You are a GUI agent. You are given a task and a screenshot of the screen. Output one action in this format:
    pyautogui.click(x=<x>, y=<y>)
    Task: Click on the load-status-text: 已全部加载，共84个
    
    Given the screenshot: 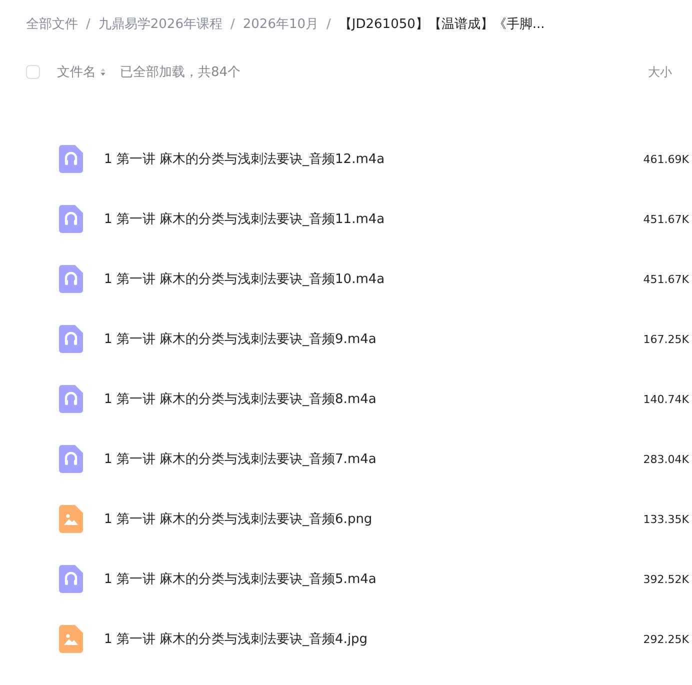 What is the action you would take?
    pyautogui.click(x=180, y=72)
    